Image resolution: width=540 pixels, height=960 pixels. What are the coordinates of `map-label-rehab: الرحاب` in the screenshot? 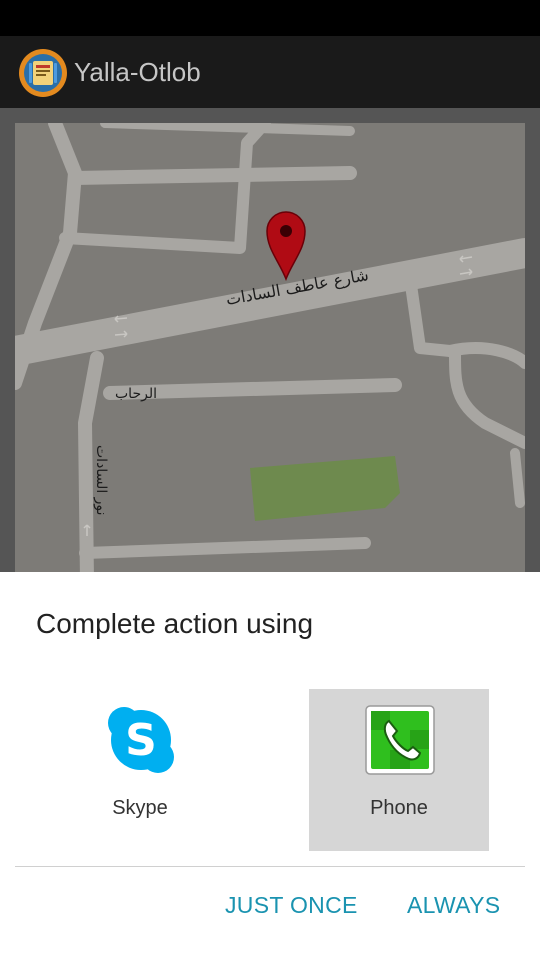 It's located at (136, 394).